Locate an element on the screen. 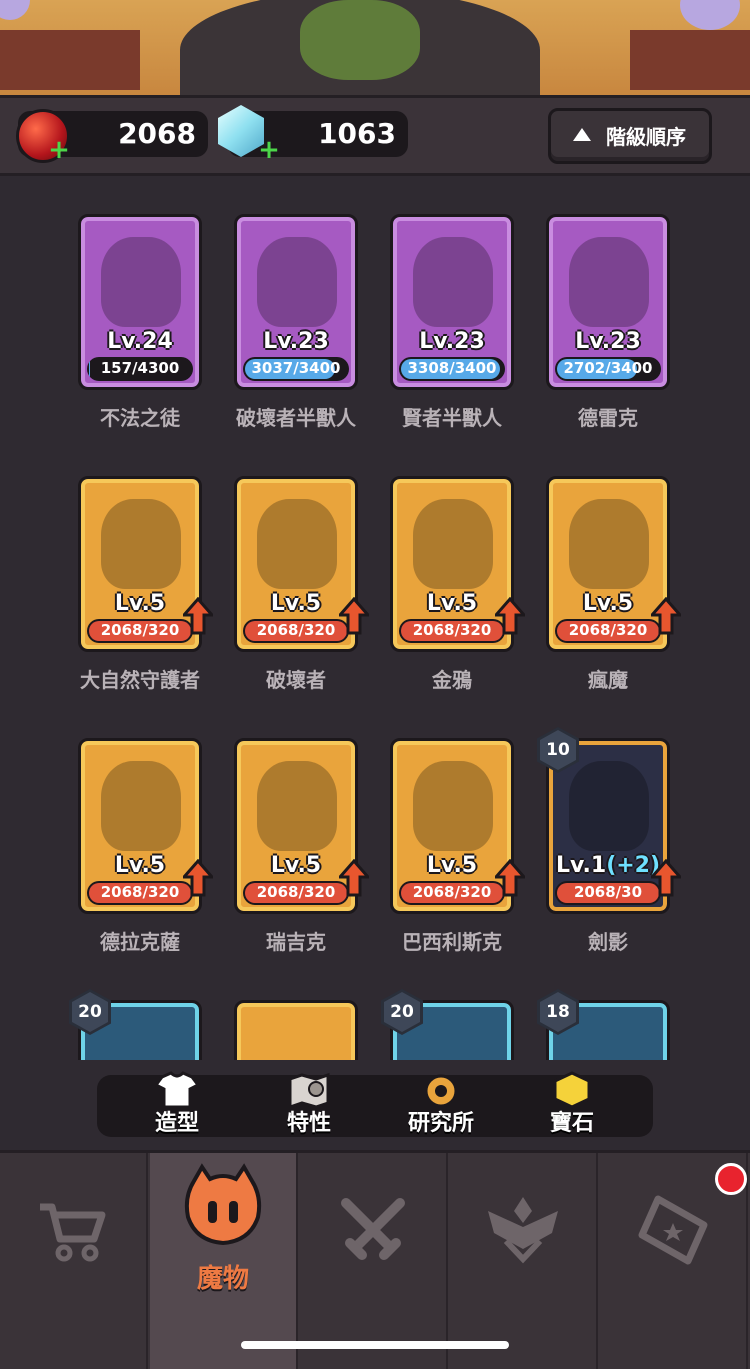 This screenshot has width=750, height=1369. rank-wings-icon is located at coordinates (523, 1230).